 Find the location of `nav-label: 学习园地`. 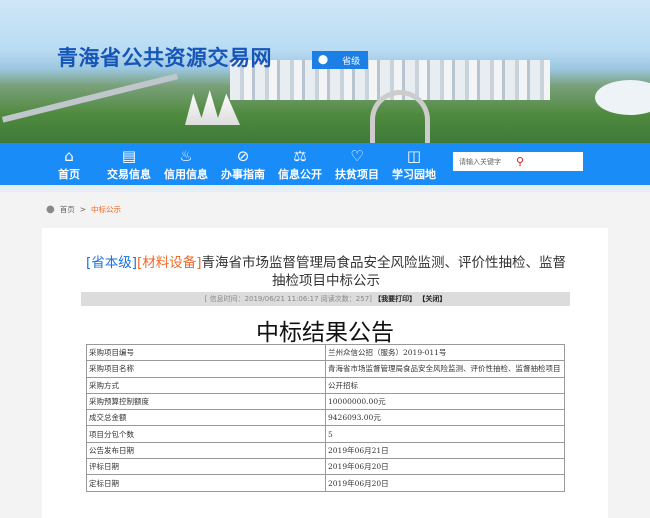

nav-label: 学习园地 is located at coordinates (414, 174).